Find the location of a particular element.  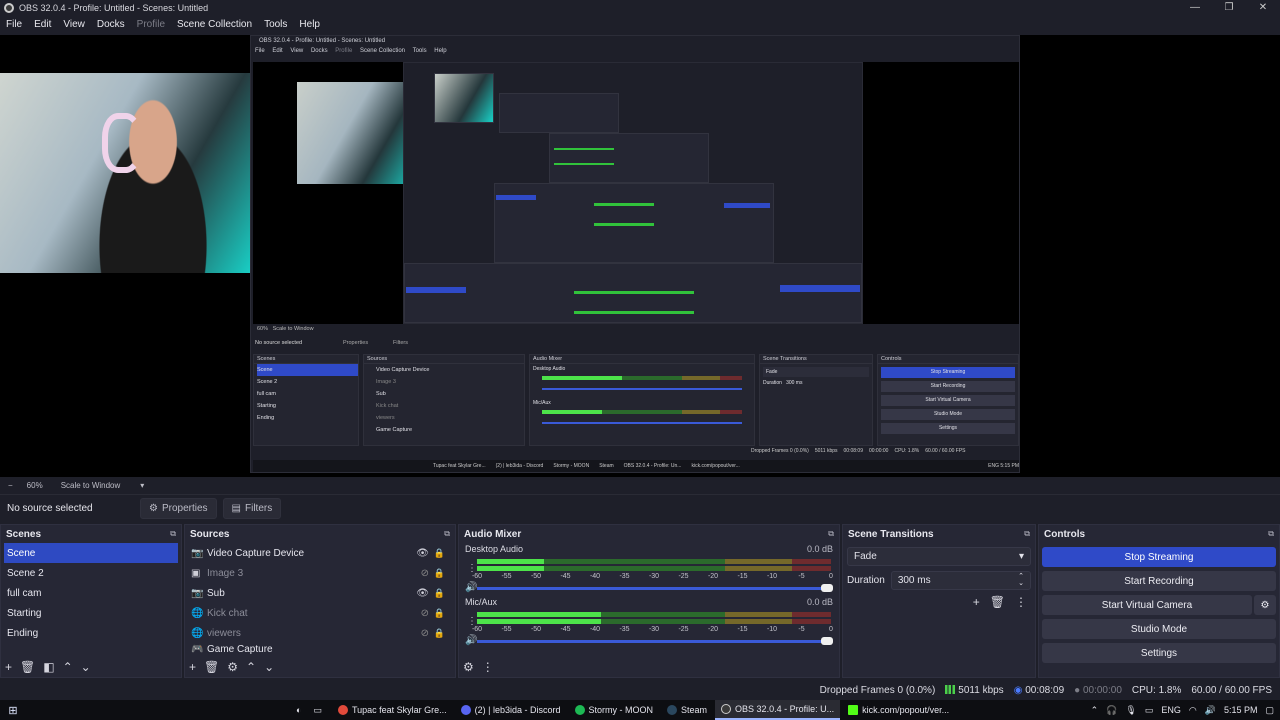

mixer-settings-icon: ⚙ is located at coordinates (468, 667).